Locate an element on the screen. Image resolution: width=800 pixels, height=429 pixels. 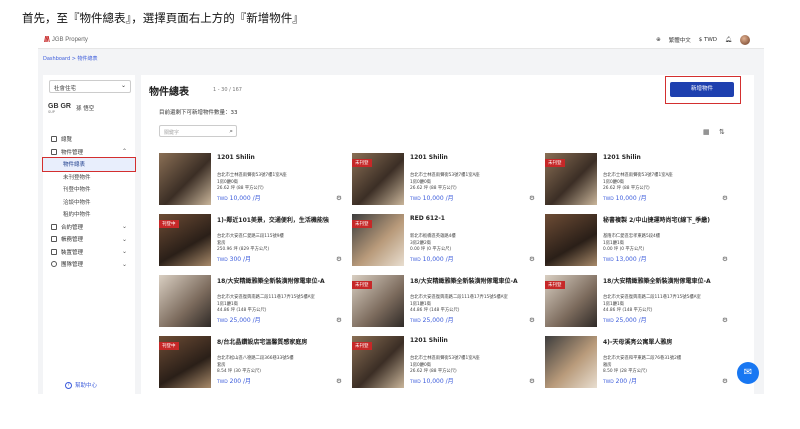
search-input: 關鍵字 ⌕ is located at coordinates (198, 131).